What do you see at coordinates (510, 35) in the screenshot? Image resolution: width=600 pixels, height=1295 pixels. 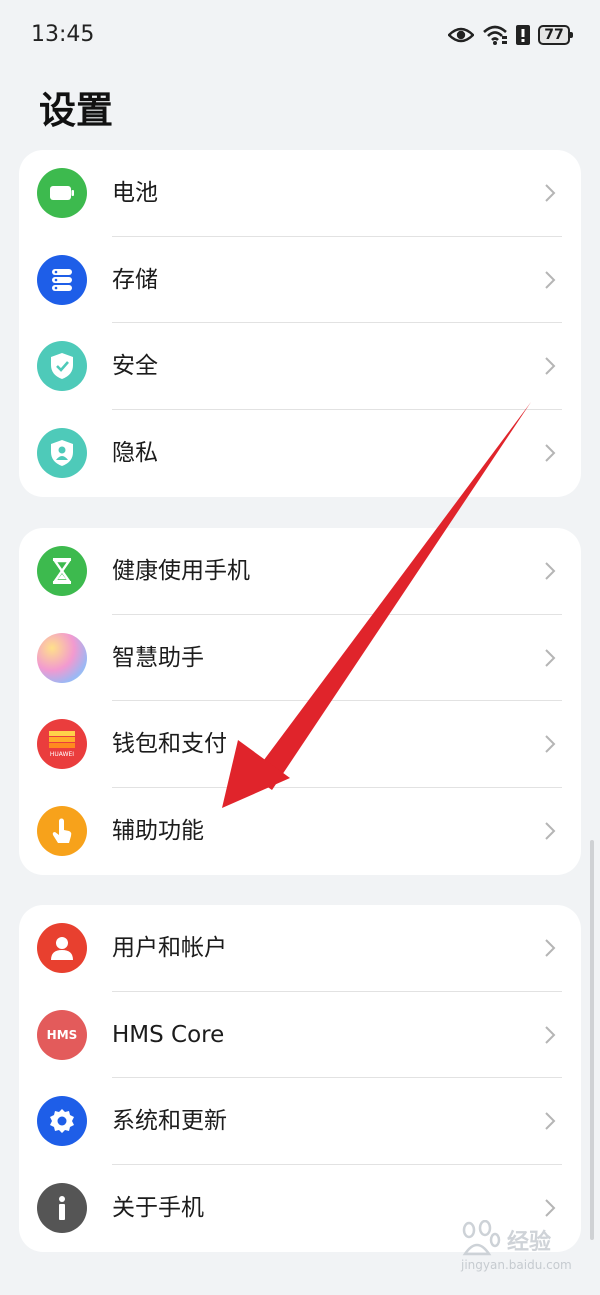 I see `status-icons: 77` at bounding box center [510, 35].